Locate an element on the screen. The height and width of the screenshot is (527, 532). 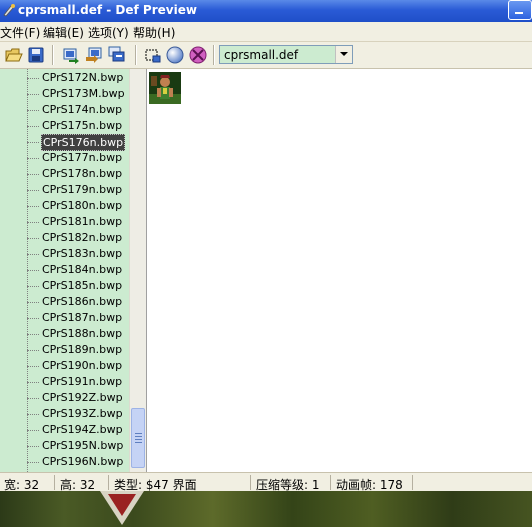
import-button is located at coordinates (94, 55).